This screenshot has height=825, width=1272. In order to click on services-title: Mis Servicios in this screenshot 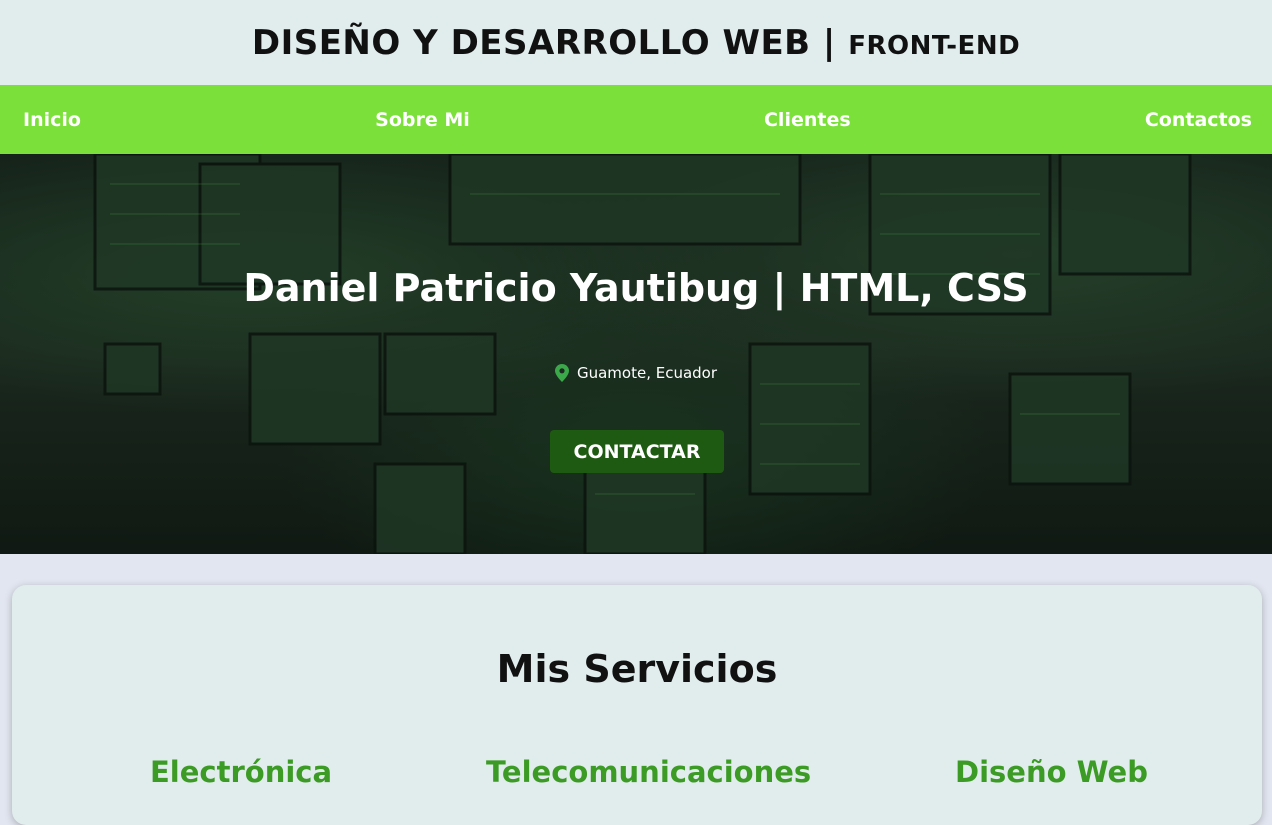, I will do `click(637, 669)`.